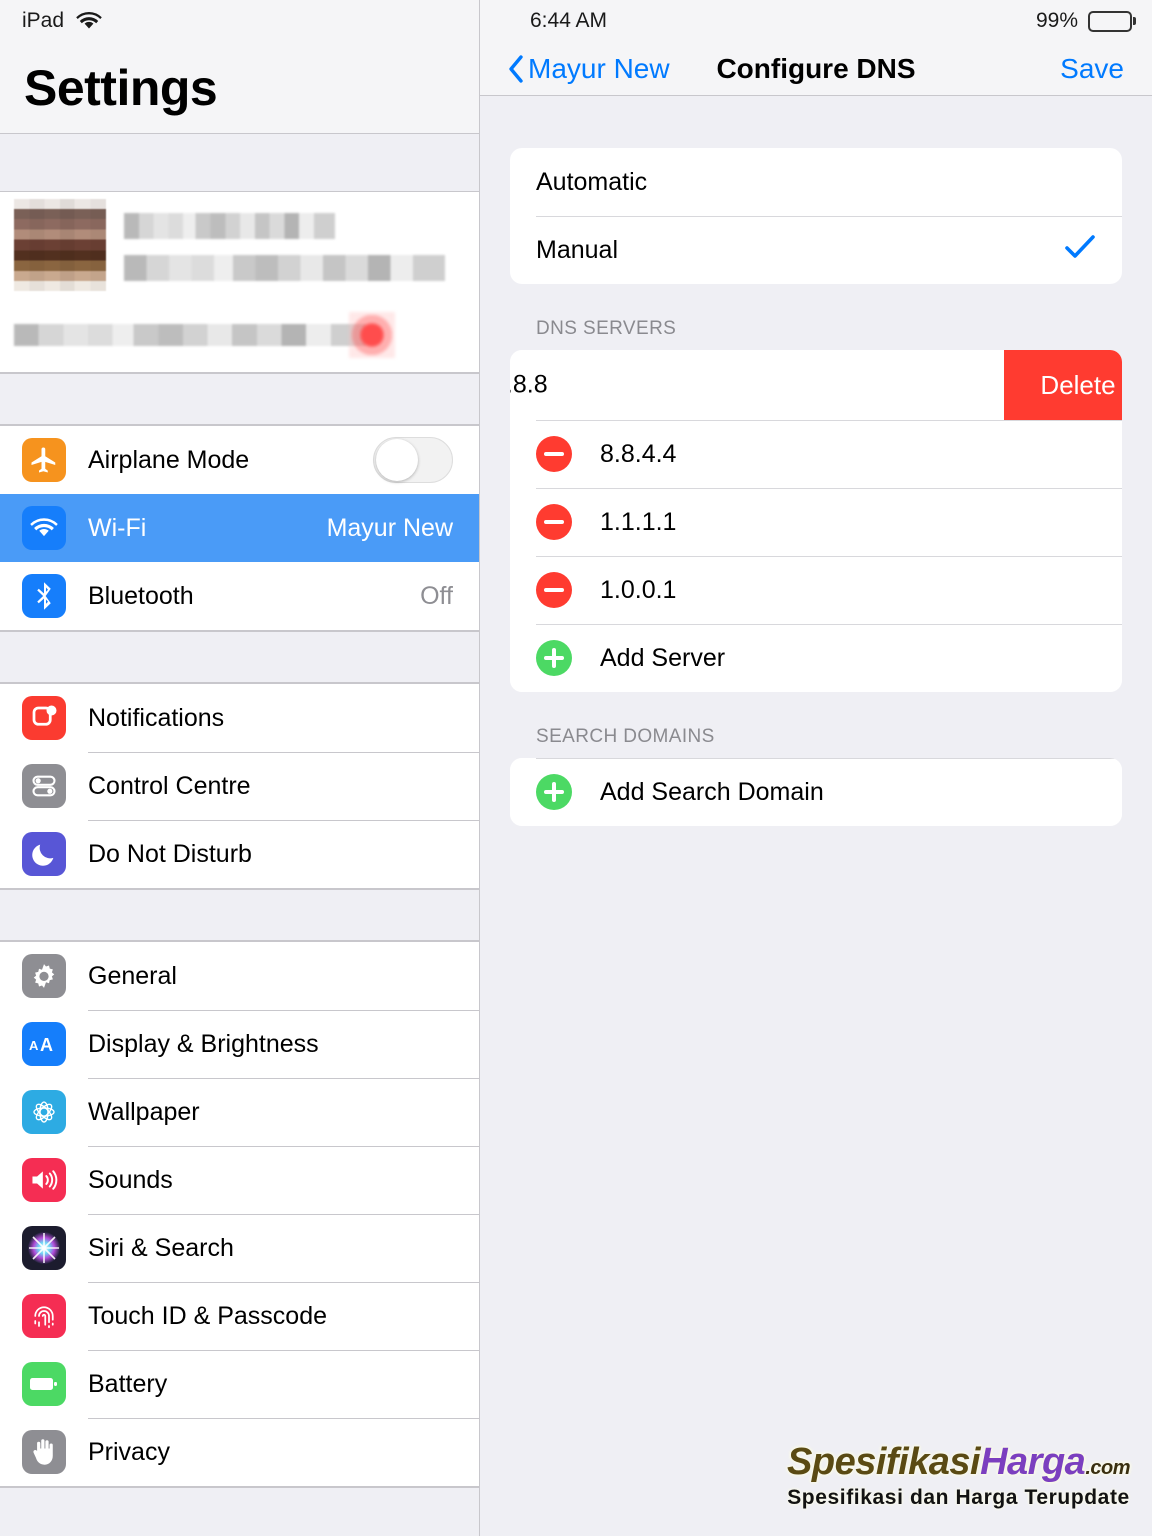 This screenshot has height=1536, width=1152. What do you see at coordinates (577, 249) in the screenshot?
I see `option-label: Manual` at bounding box center [577, 249].